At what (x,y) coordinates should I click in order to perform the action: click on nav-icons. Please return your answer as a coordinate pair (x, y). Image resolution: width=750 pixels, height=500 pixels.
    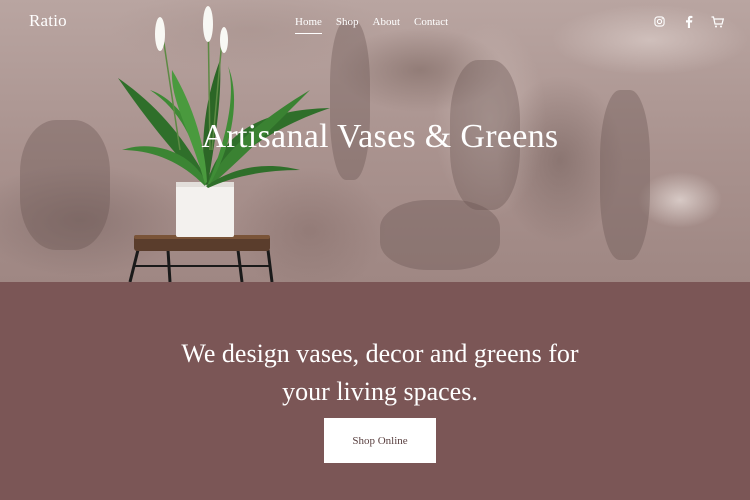
    Looking at the image, I should click on (688, 21).